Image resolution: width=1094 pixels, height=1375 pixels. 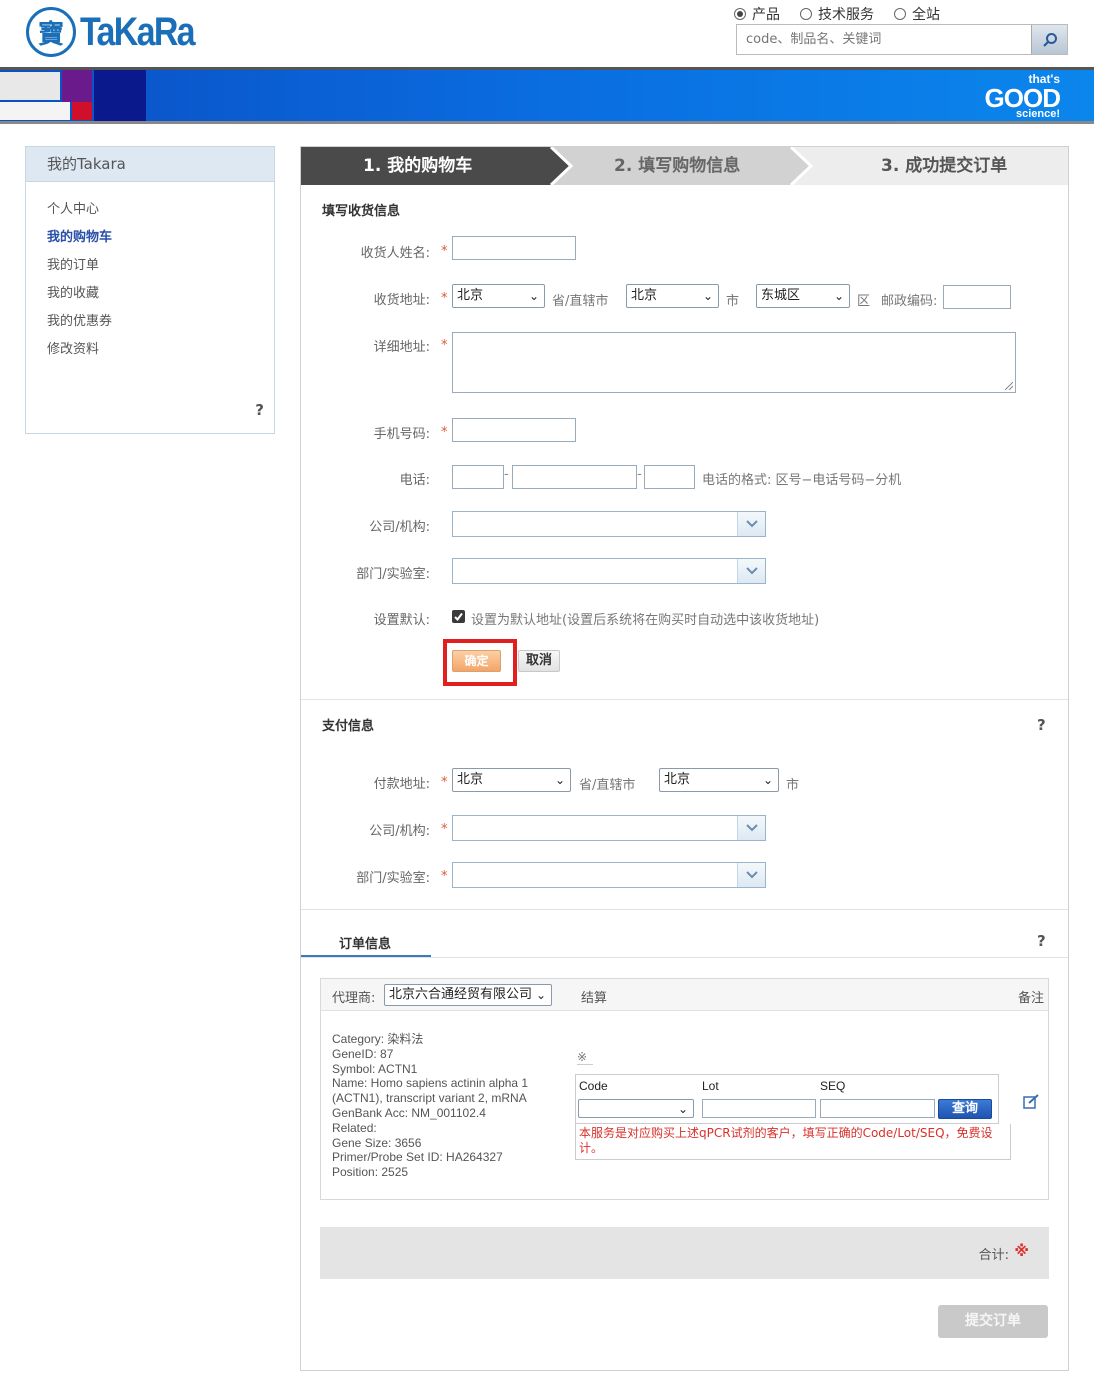 I want to click on scope-radio-tech: 技术服务, so click(x=837, y=14).